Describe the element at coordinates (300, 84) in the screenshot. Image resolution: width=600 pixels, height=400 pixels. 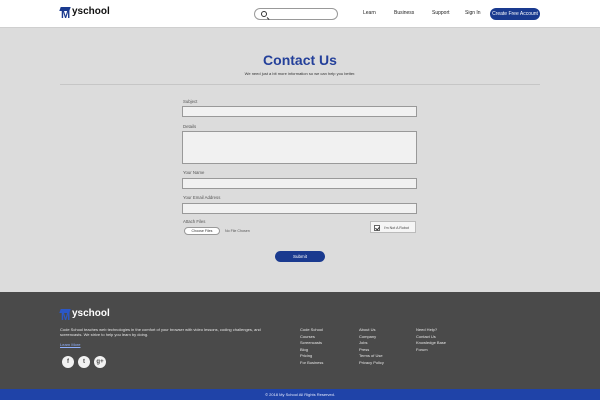
I see `divider` at that location.